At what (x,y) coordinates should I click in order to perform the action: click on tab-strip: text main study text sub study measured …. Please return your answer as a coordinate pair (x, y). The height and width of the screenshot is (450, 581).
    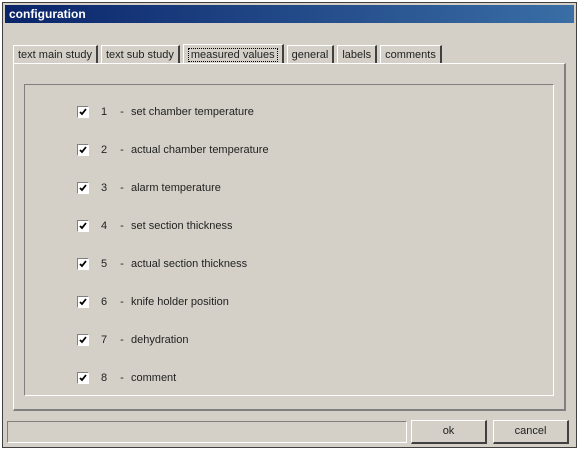
    Looking at the image, I should click on (229, 53).